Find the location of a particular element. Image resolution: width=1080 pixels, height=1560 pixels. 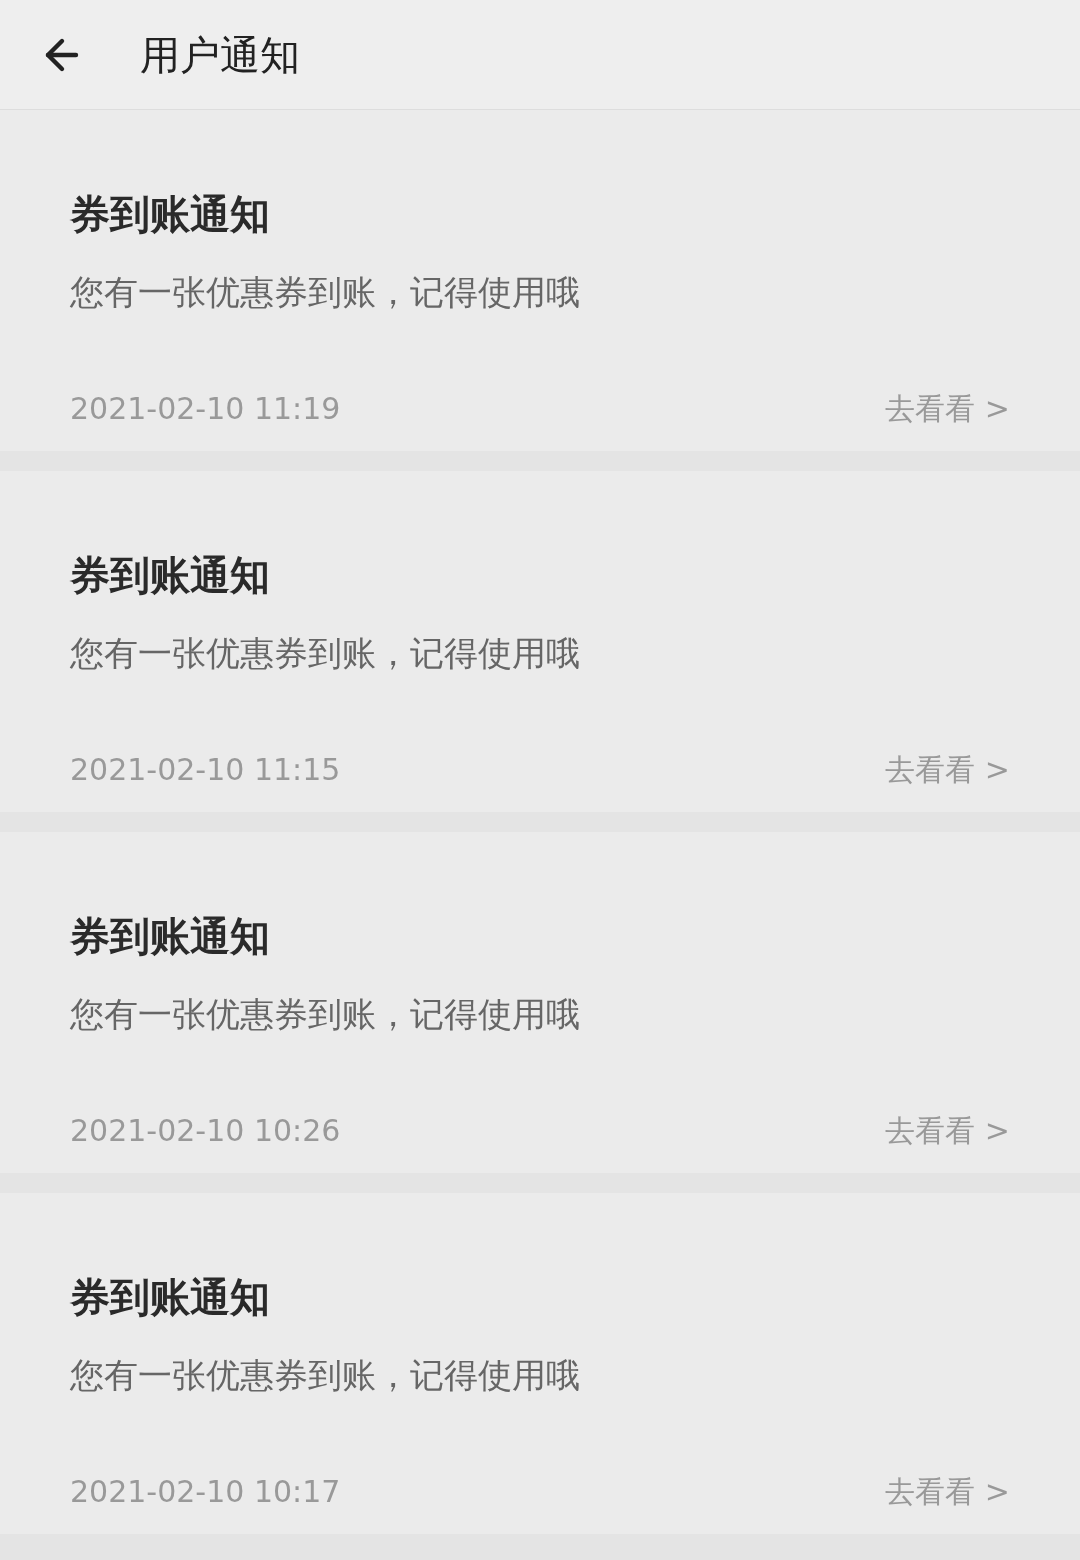

notification-time: 2021-02-10 10:26 is located at coordinates (205, 1131).